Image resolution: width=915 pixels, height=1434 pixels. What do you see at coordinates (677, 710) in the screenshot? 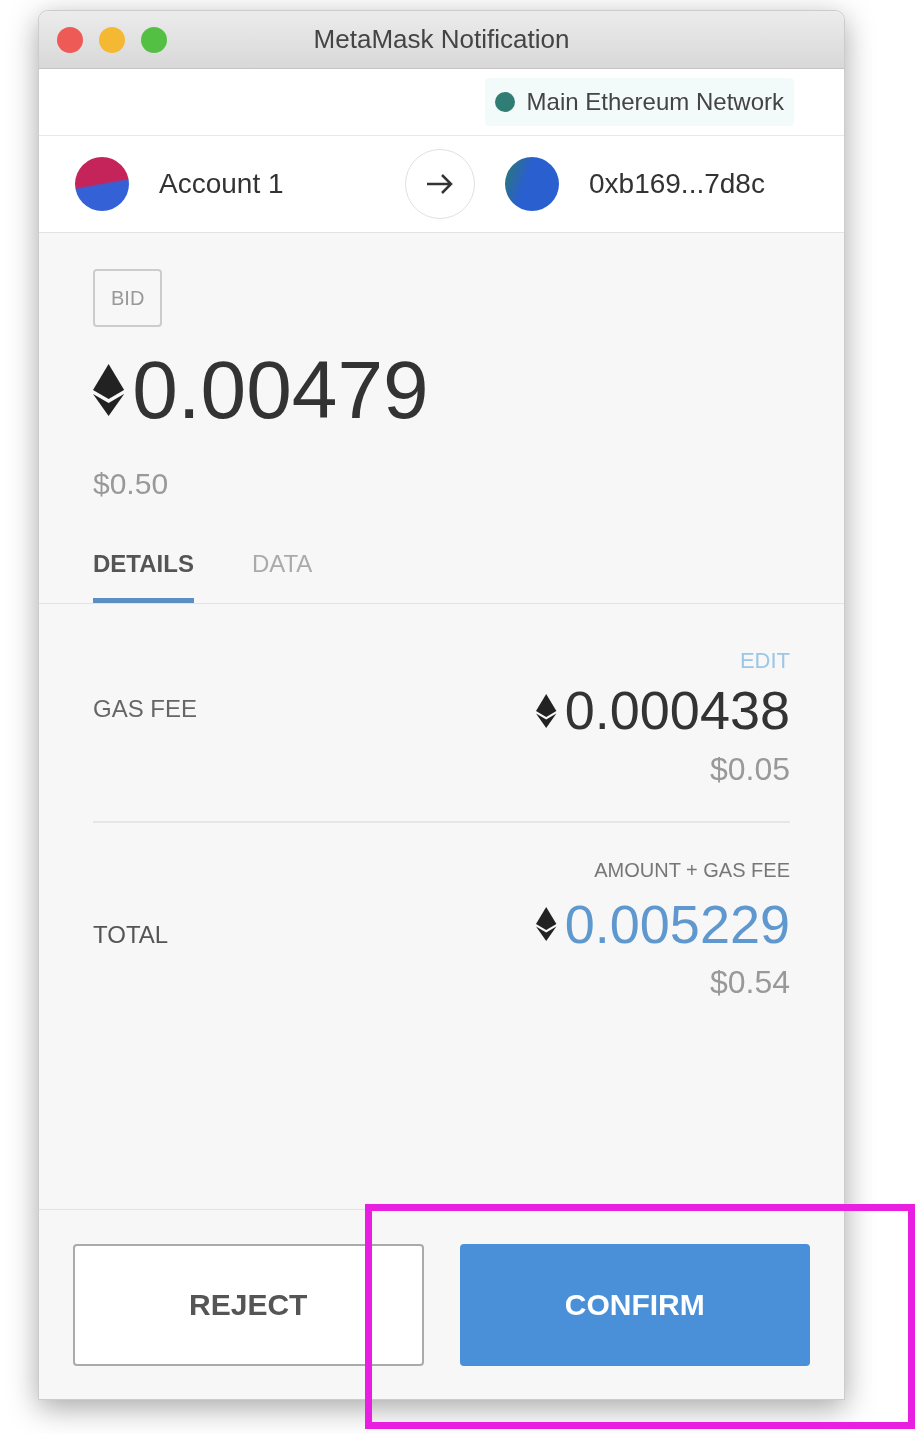
I see `gas-fee-amount: 0.000438` at bounding box center [677, 710].